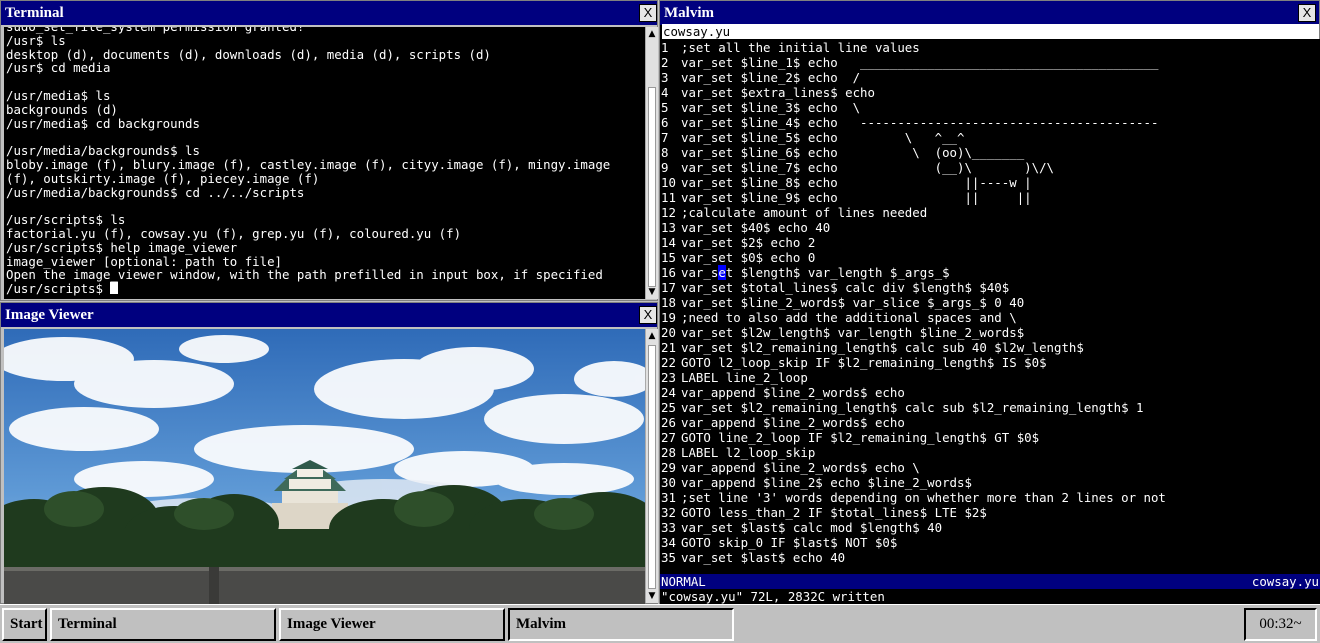 The width and height of the screenshot is (1320, 643). What do you see at coordinates (722, 272) in the screenshot?
I see `editor-cursor: e` at bounding box center [722, 272].